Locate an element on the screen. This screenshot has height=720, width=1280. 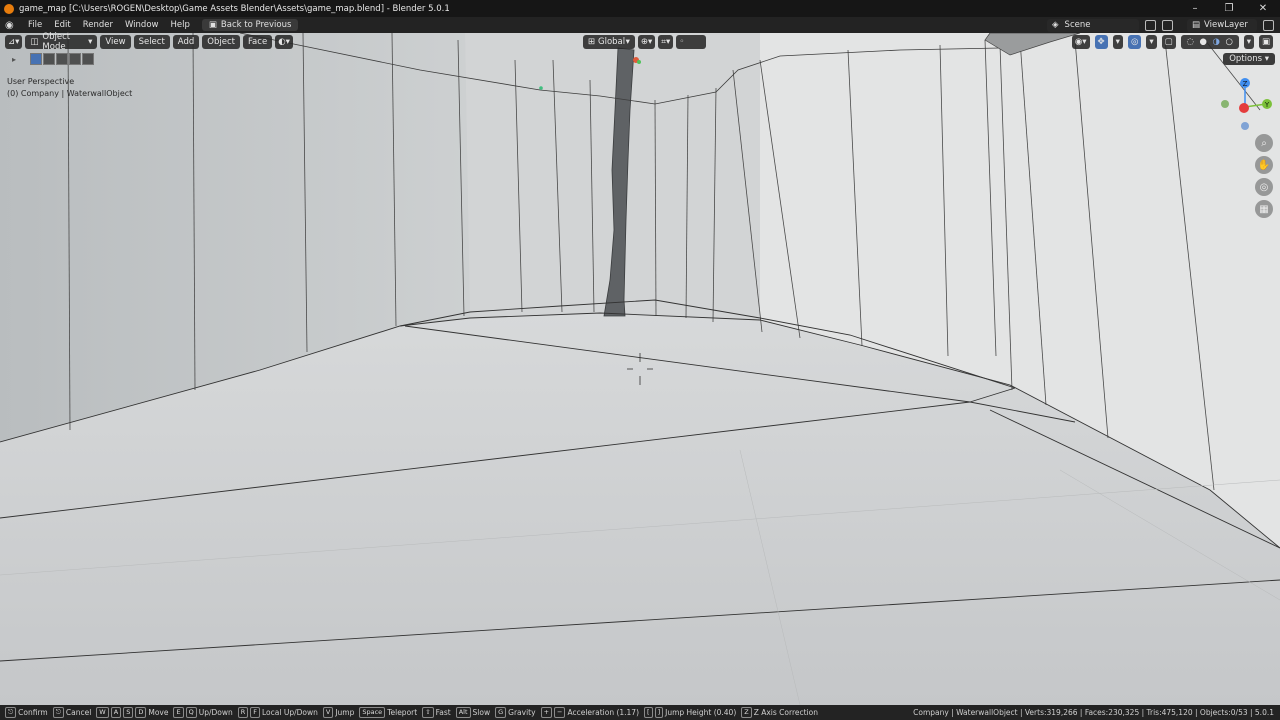
hint-label: Confirm is located at coordinates (33, 712).